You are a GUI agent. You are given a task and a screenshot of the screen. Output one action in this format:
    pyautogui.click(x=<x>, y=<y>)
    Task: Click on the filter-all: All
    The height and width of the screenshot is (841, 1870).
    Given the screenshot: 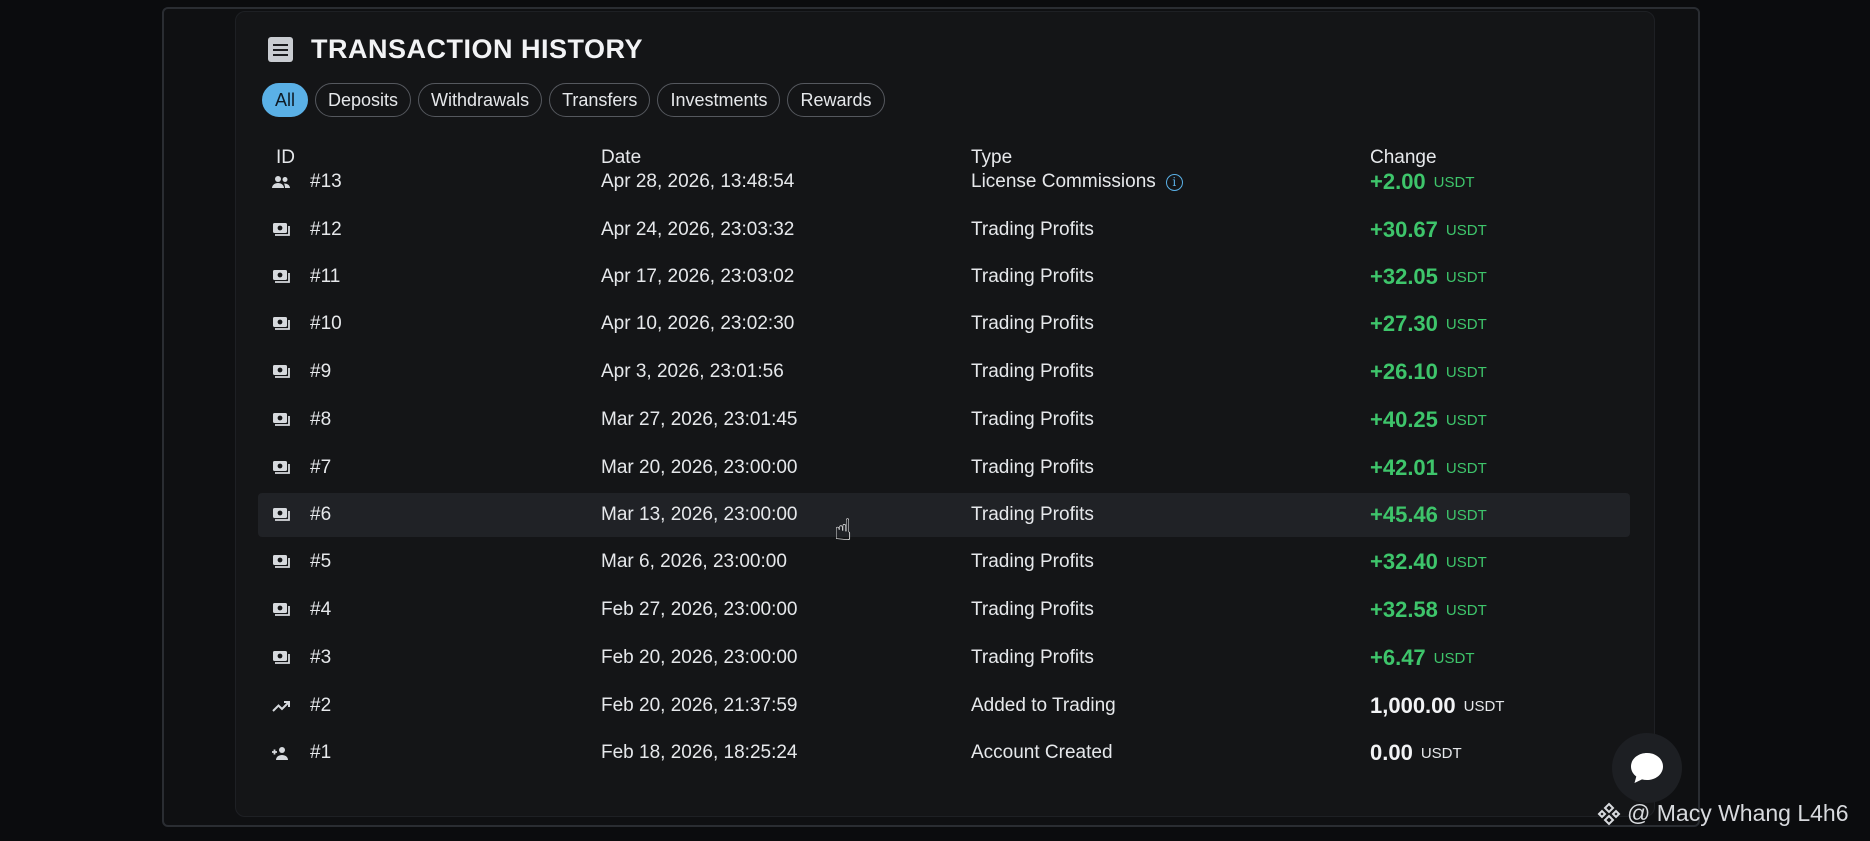 What is the action you would take?
    pyautogui.click(x=285, y=100)
    